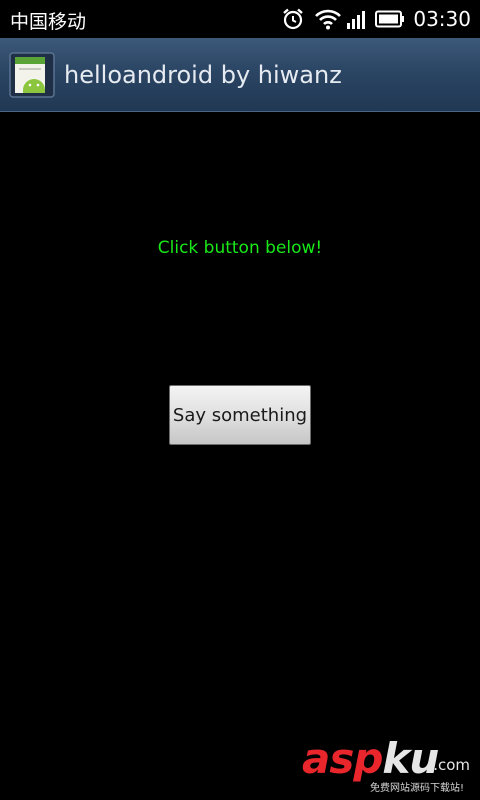  I want to click on carrier-name: 中国移动, so click(48, 22).